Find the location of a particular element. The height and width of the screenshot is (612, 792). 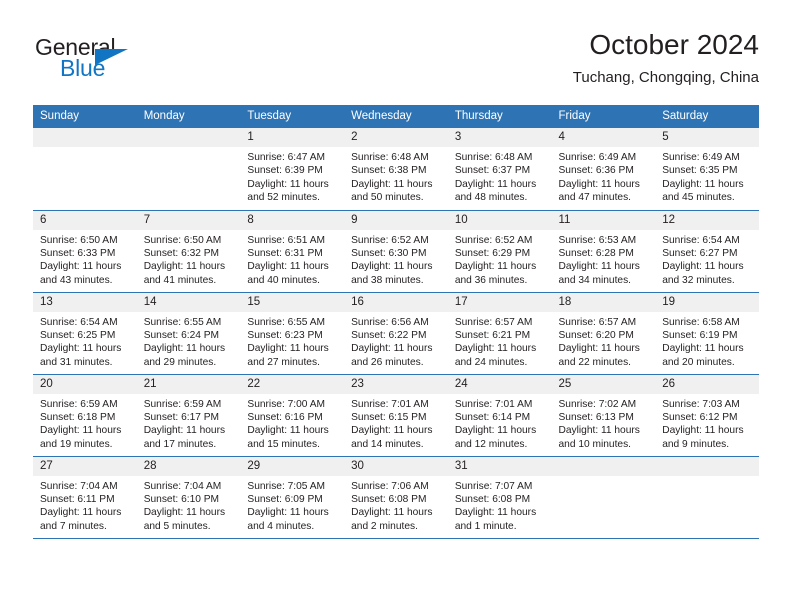

sunset-text: Sunset: 6:12 PM is located at coordinates (700, 417).